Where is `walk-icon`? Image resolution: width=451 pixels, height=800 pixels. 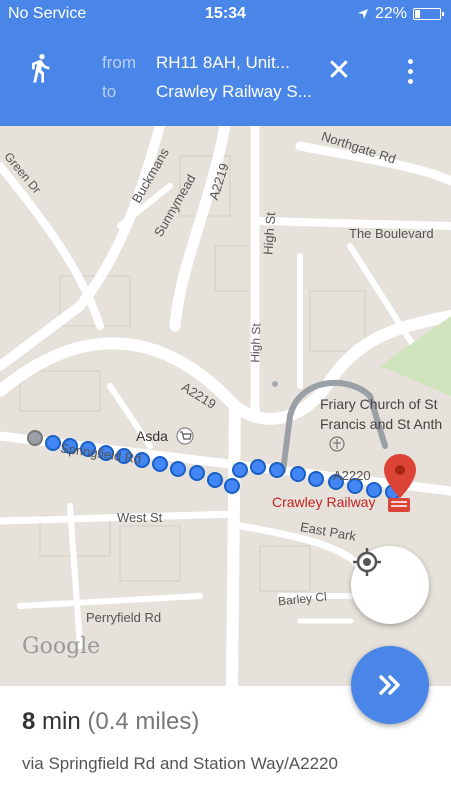
walk-icon is located at coordinates (40, 68).